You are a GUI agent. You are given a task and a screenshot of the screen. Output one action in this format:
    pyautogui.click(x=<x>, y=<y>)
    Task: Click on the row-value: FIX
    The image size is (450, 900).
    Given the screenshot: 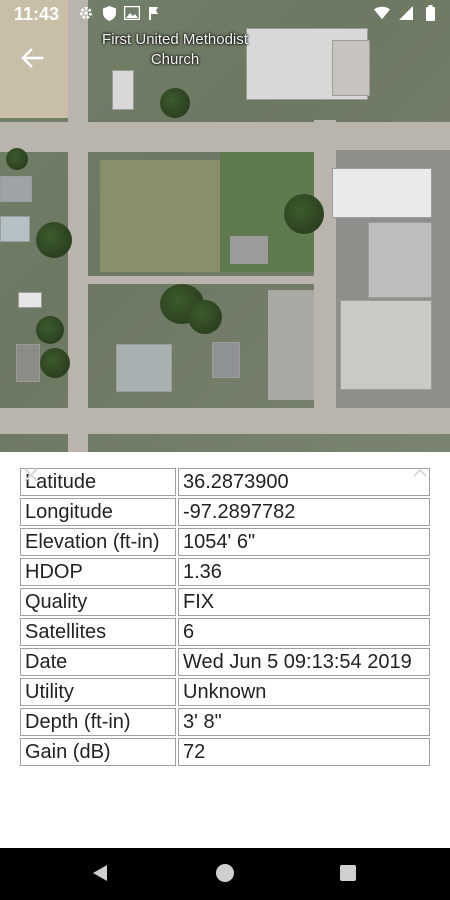 What is the action you would take?
    pyautogui.click(x=304, y=602)
    